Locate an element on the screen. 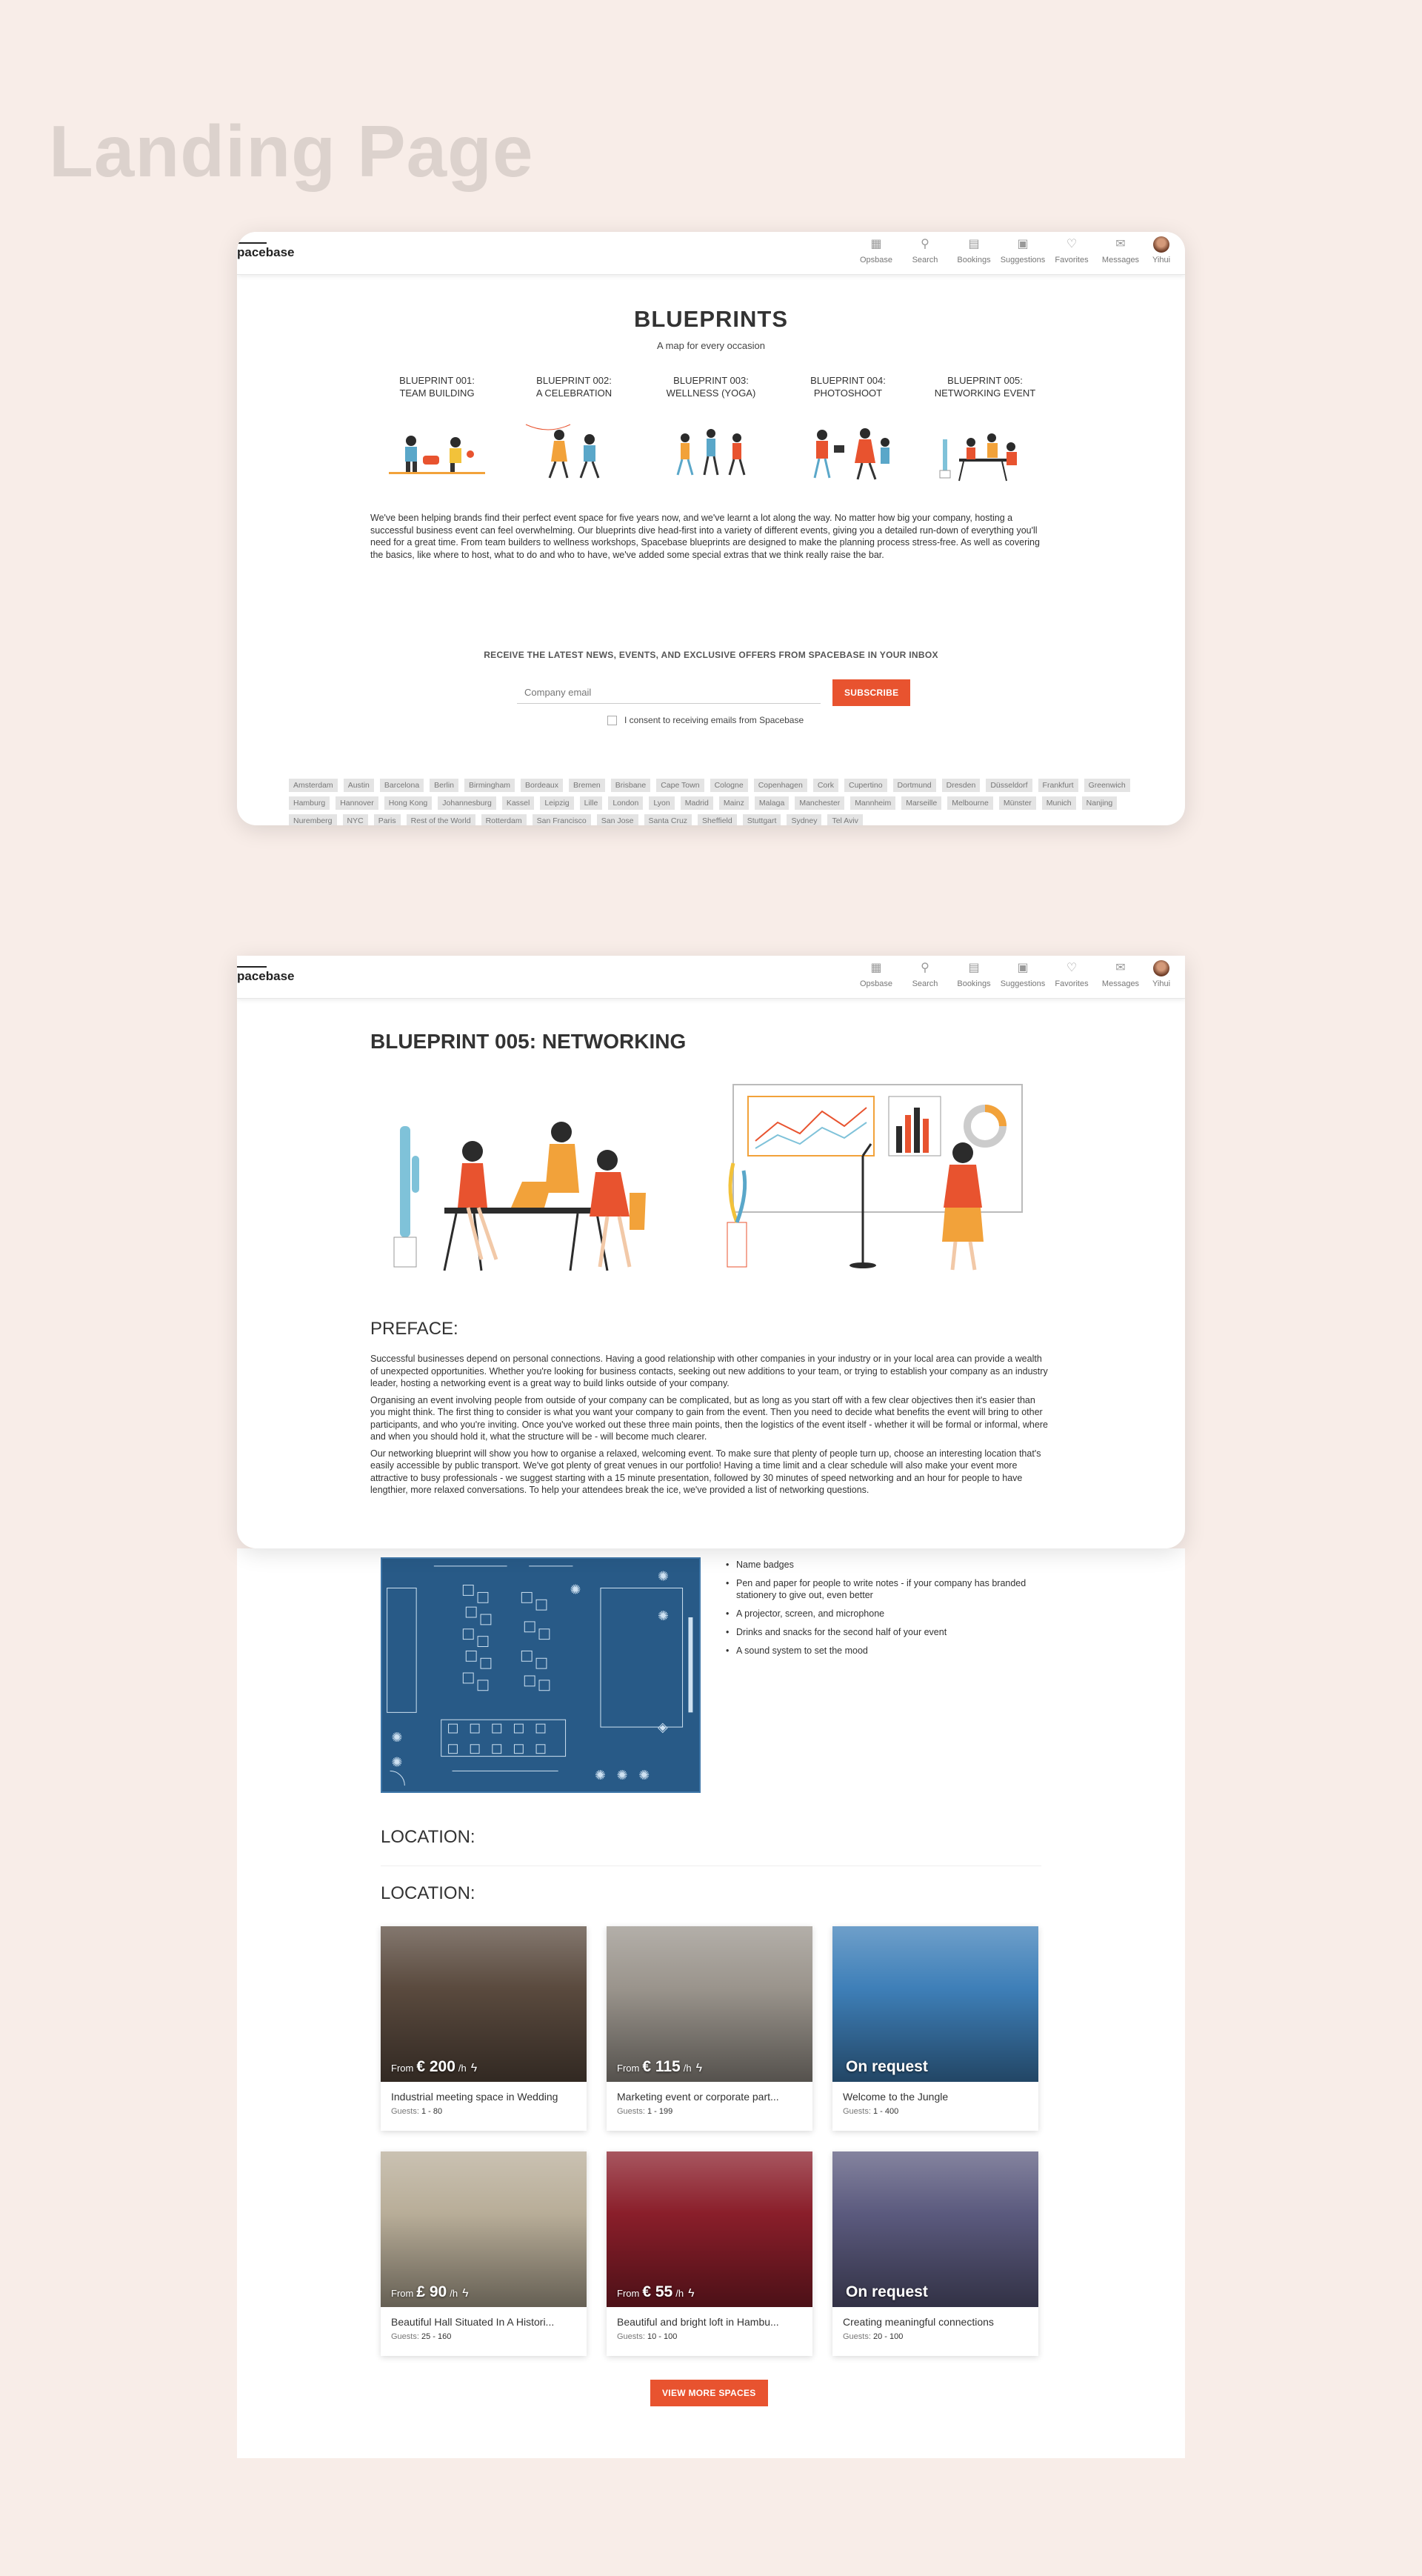 The image size is (1422, 2576). price-value: € 115 is located at coordinates (661, 2066).